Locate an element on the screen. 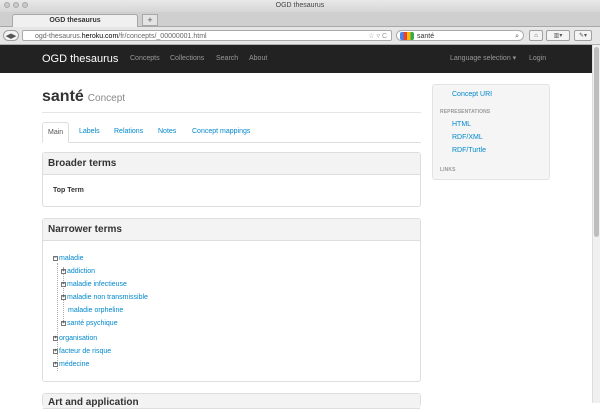 Image resolution: width=600 pixels, height=412 pixels. links-heading: LINKS is located at coordinates (448, 170).